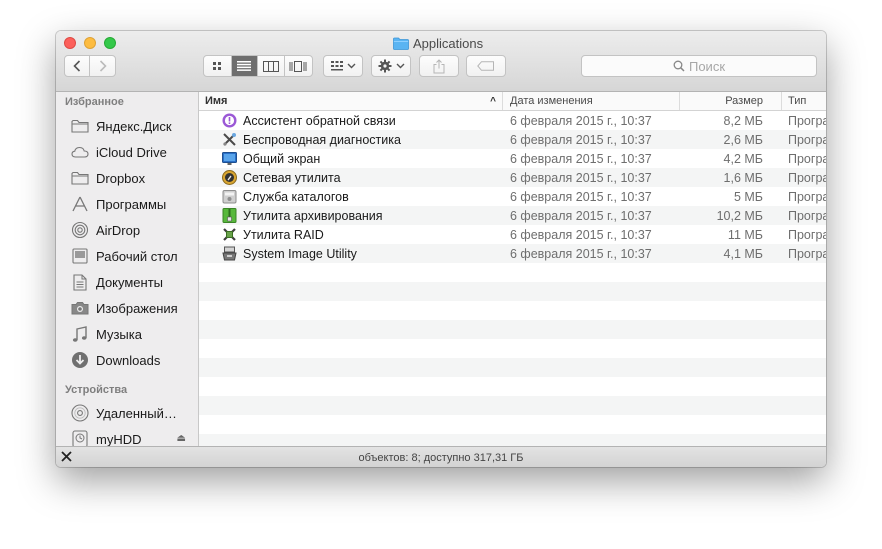 This screenshot has height=549, width=882. What do you see at coordinates (300, 253) in the screenshot?
I see `file-name: System Image Utility` at bounding box center [300, 253].